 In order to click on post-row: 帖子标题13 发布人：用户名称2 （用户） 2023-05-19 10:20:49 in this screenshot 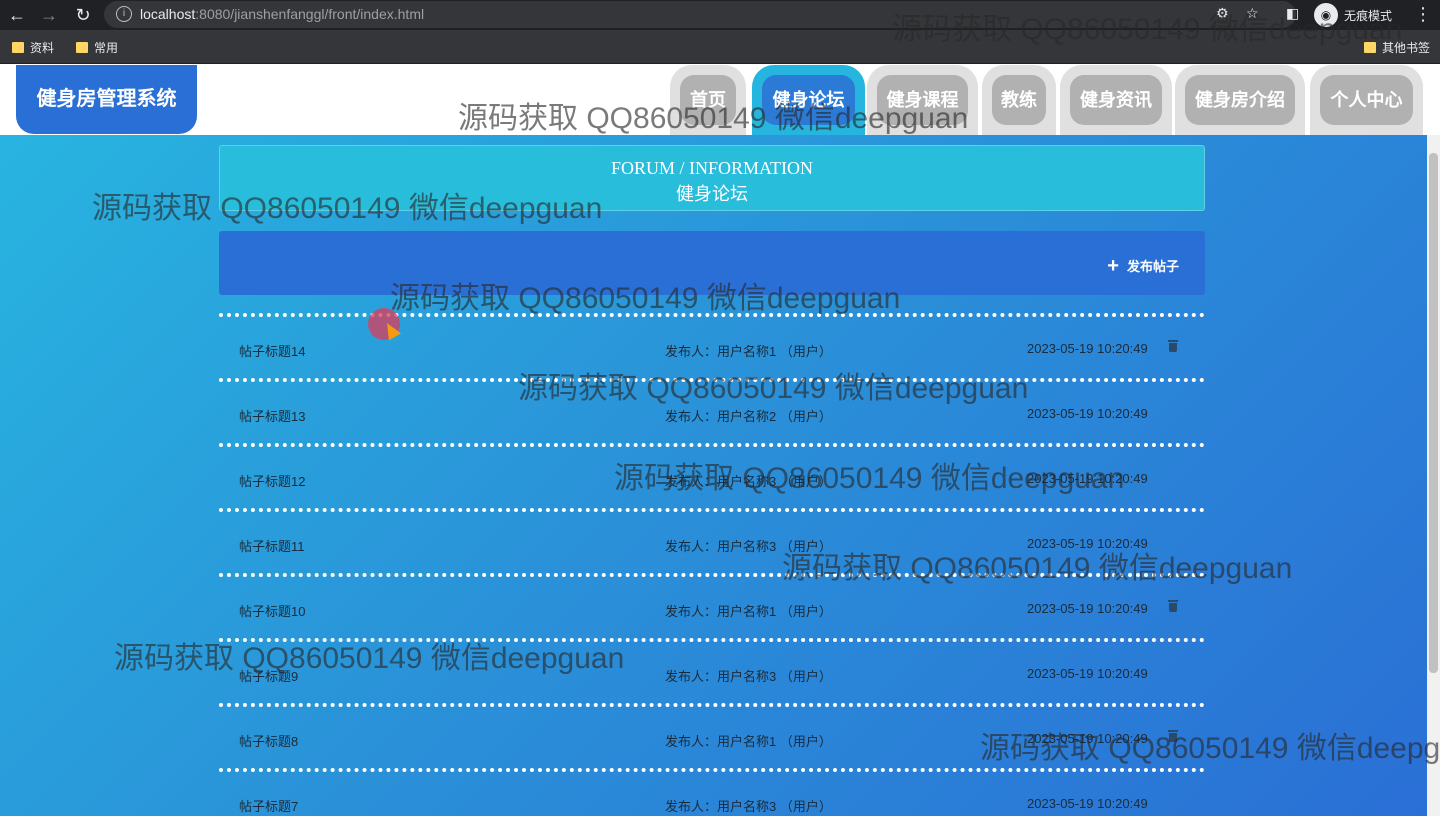, I will do `click(712, 410)`.